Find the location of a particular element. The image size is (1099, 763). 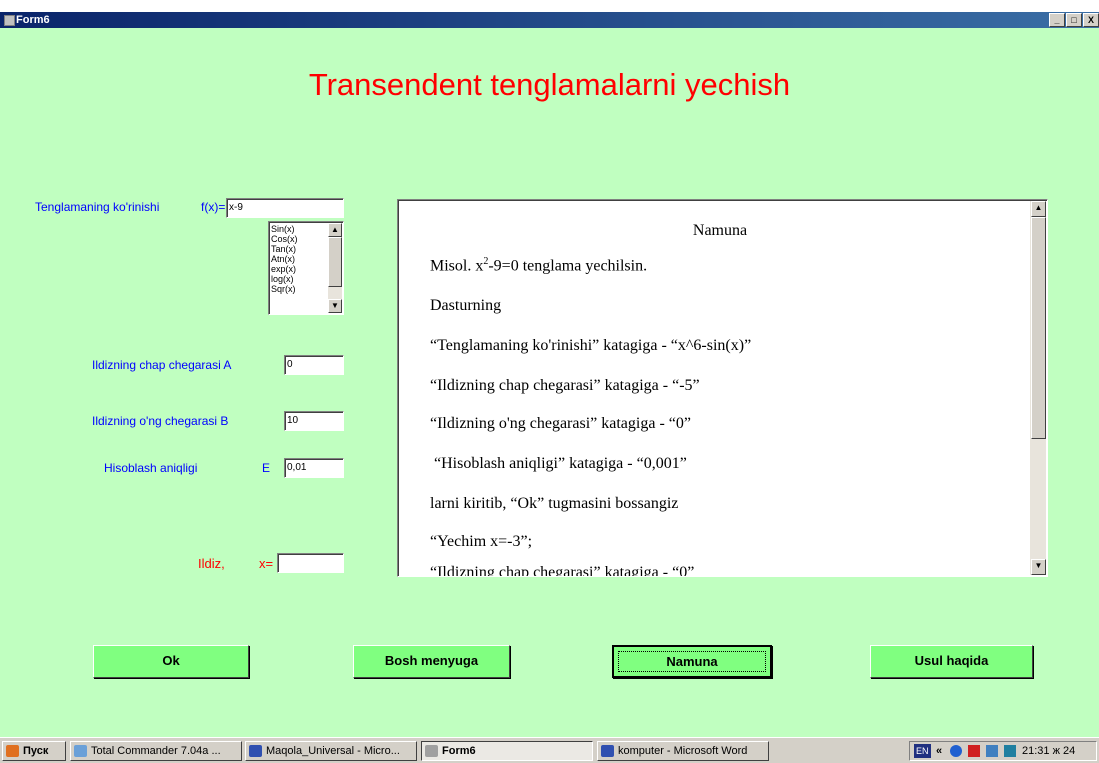

list-item: Sin(x) is located at coordinates (284, 229).